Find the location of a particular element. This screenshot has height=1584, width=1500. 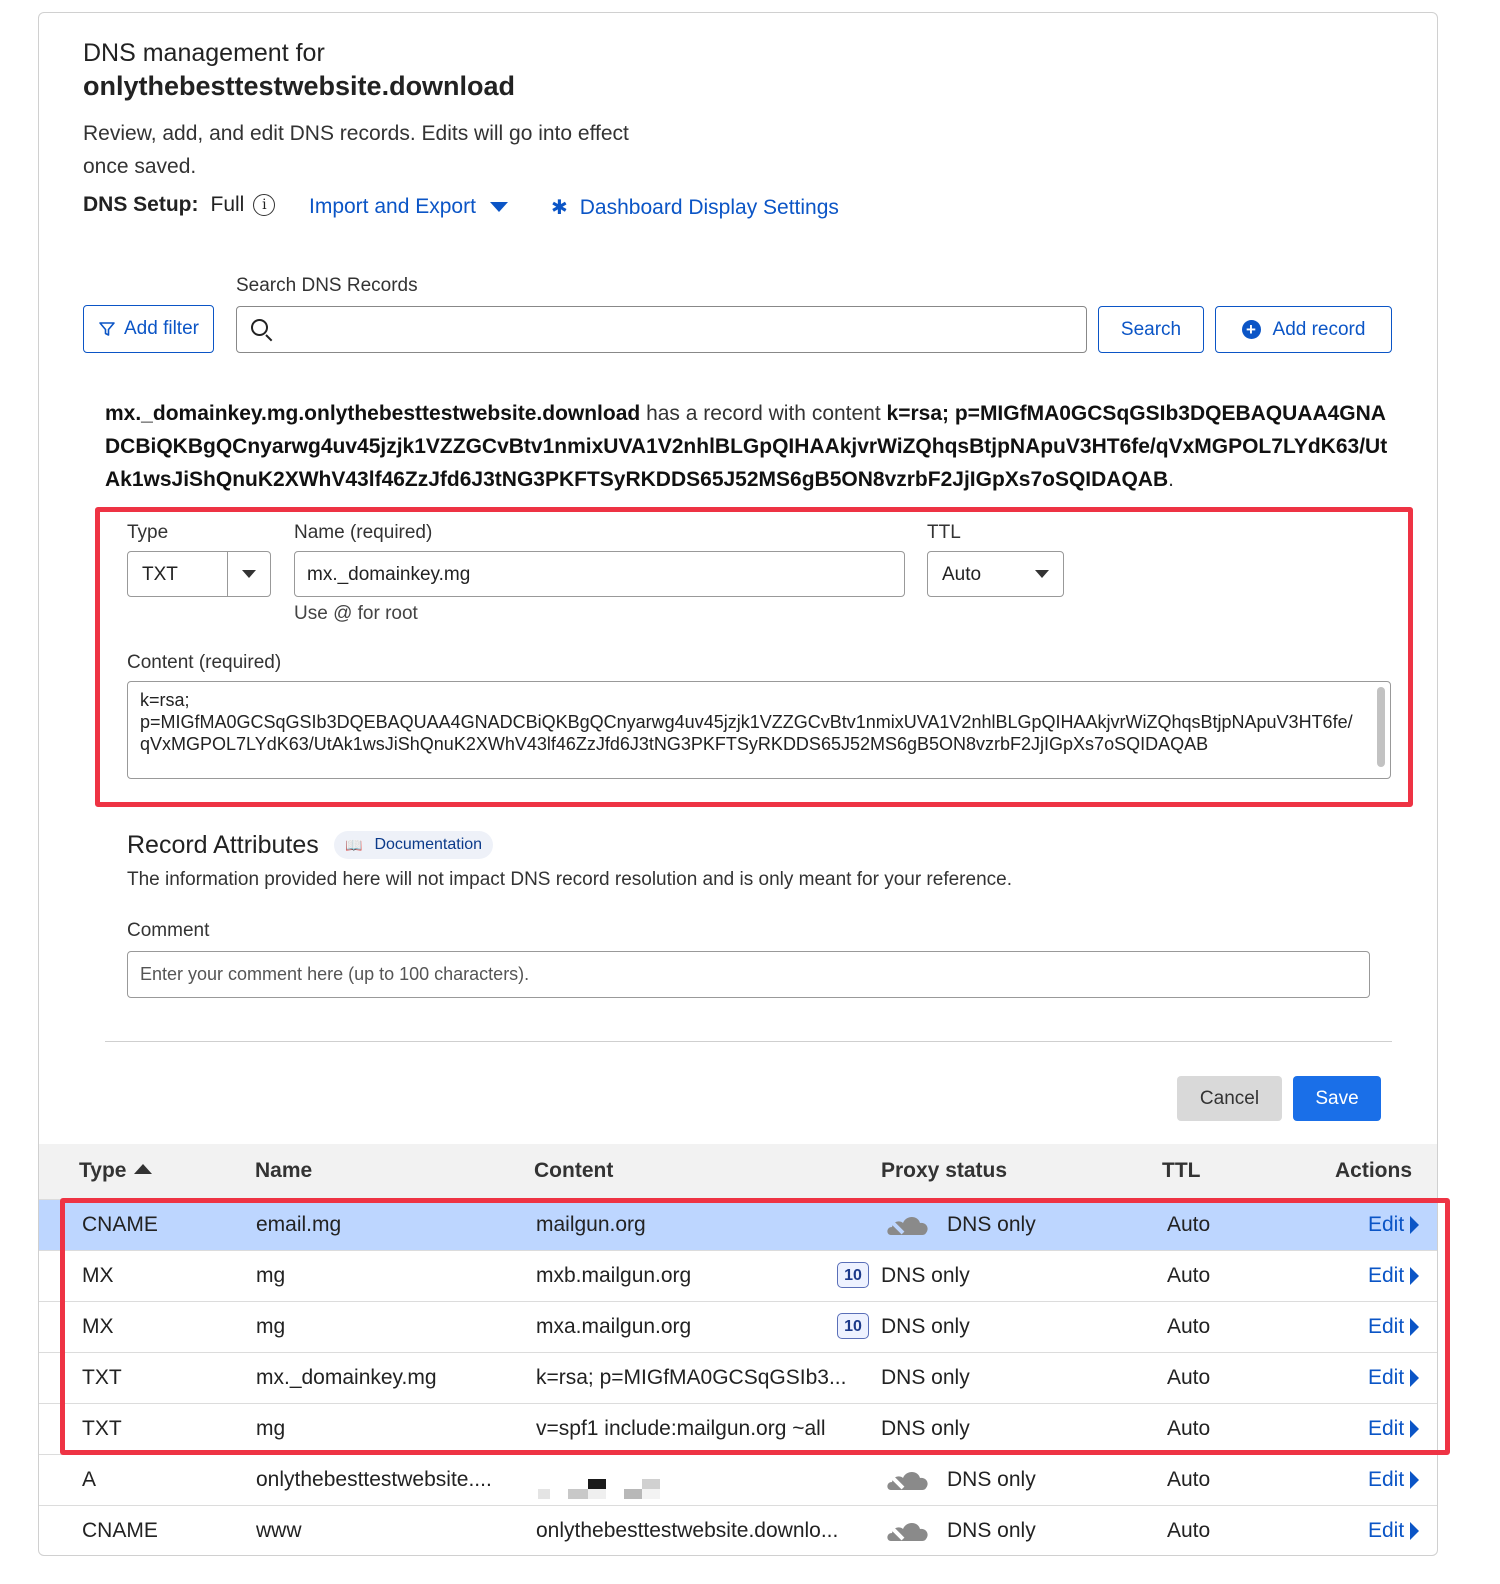

comment-field is located at coordinates (748, 974).